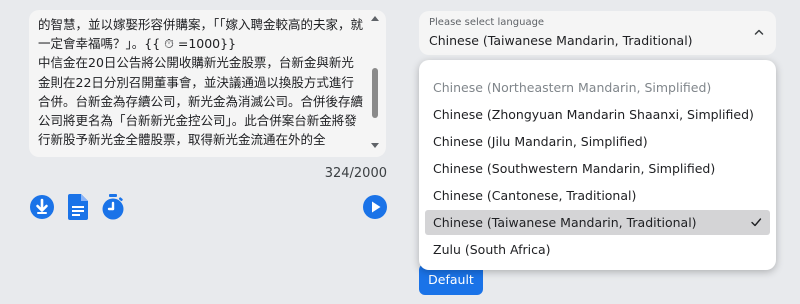 The width and height of the screenshot is (800, 304). Describe the element at coordinates (597, 249) in the screenshot. I see `language-option: Zulu (South Africa)` at that location.